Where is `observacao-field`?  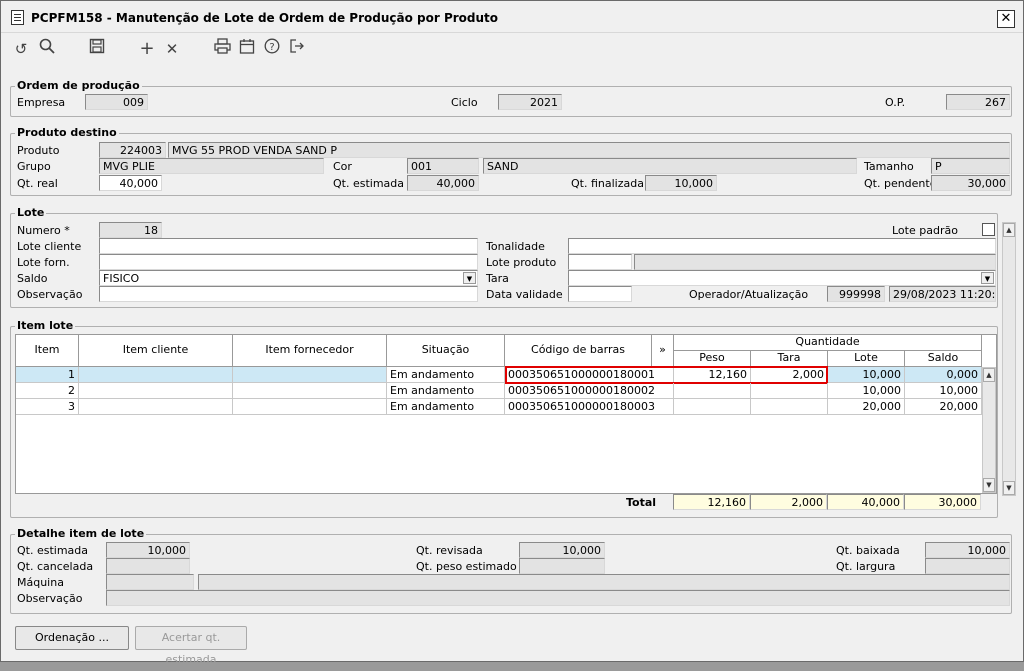
observacao-field is located at coordinates (288, 294).